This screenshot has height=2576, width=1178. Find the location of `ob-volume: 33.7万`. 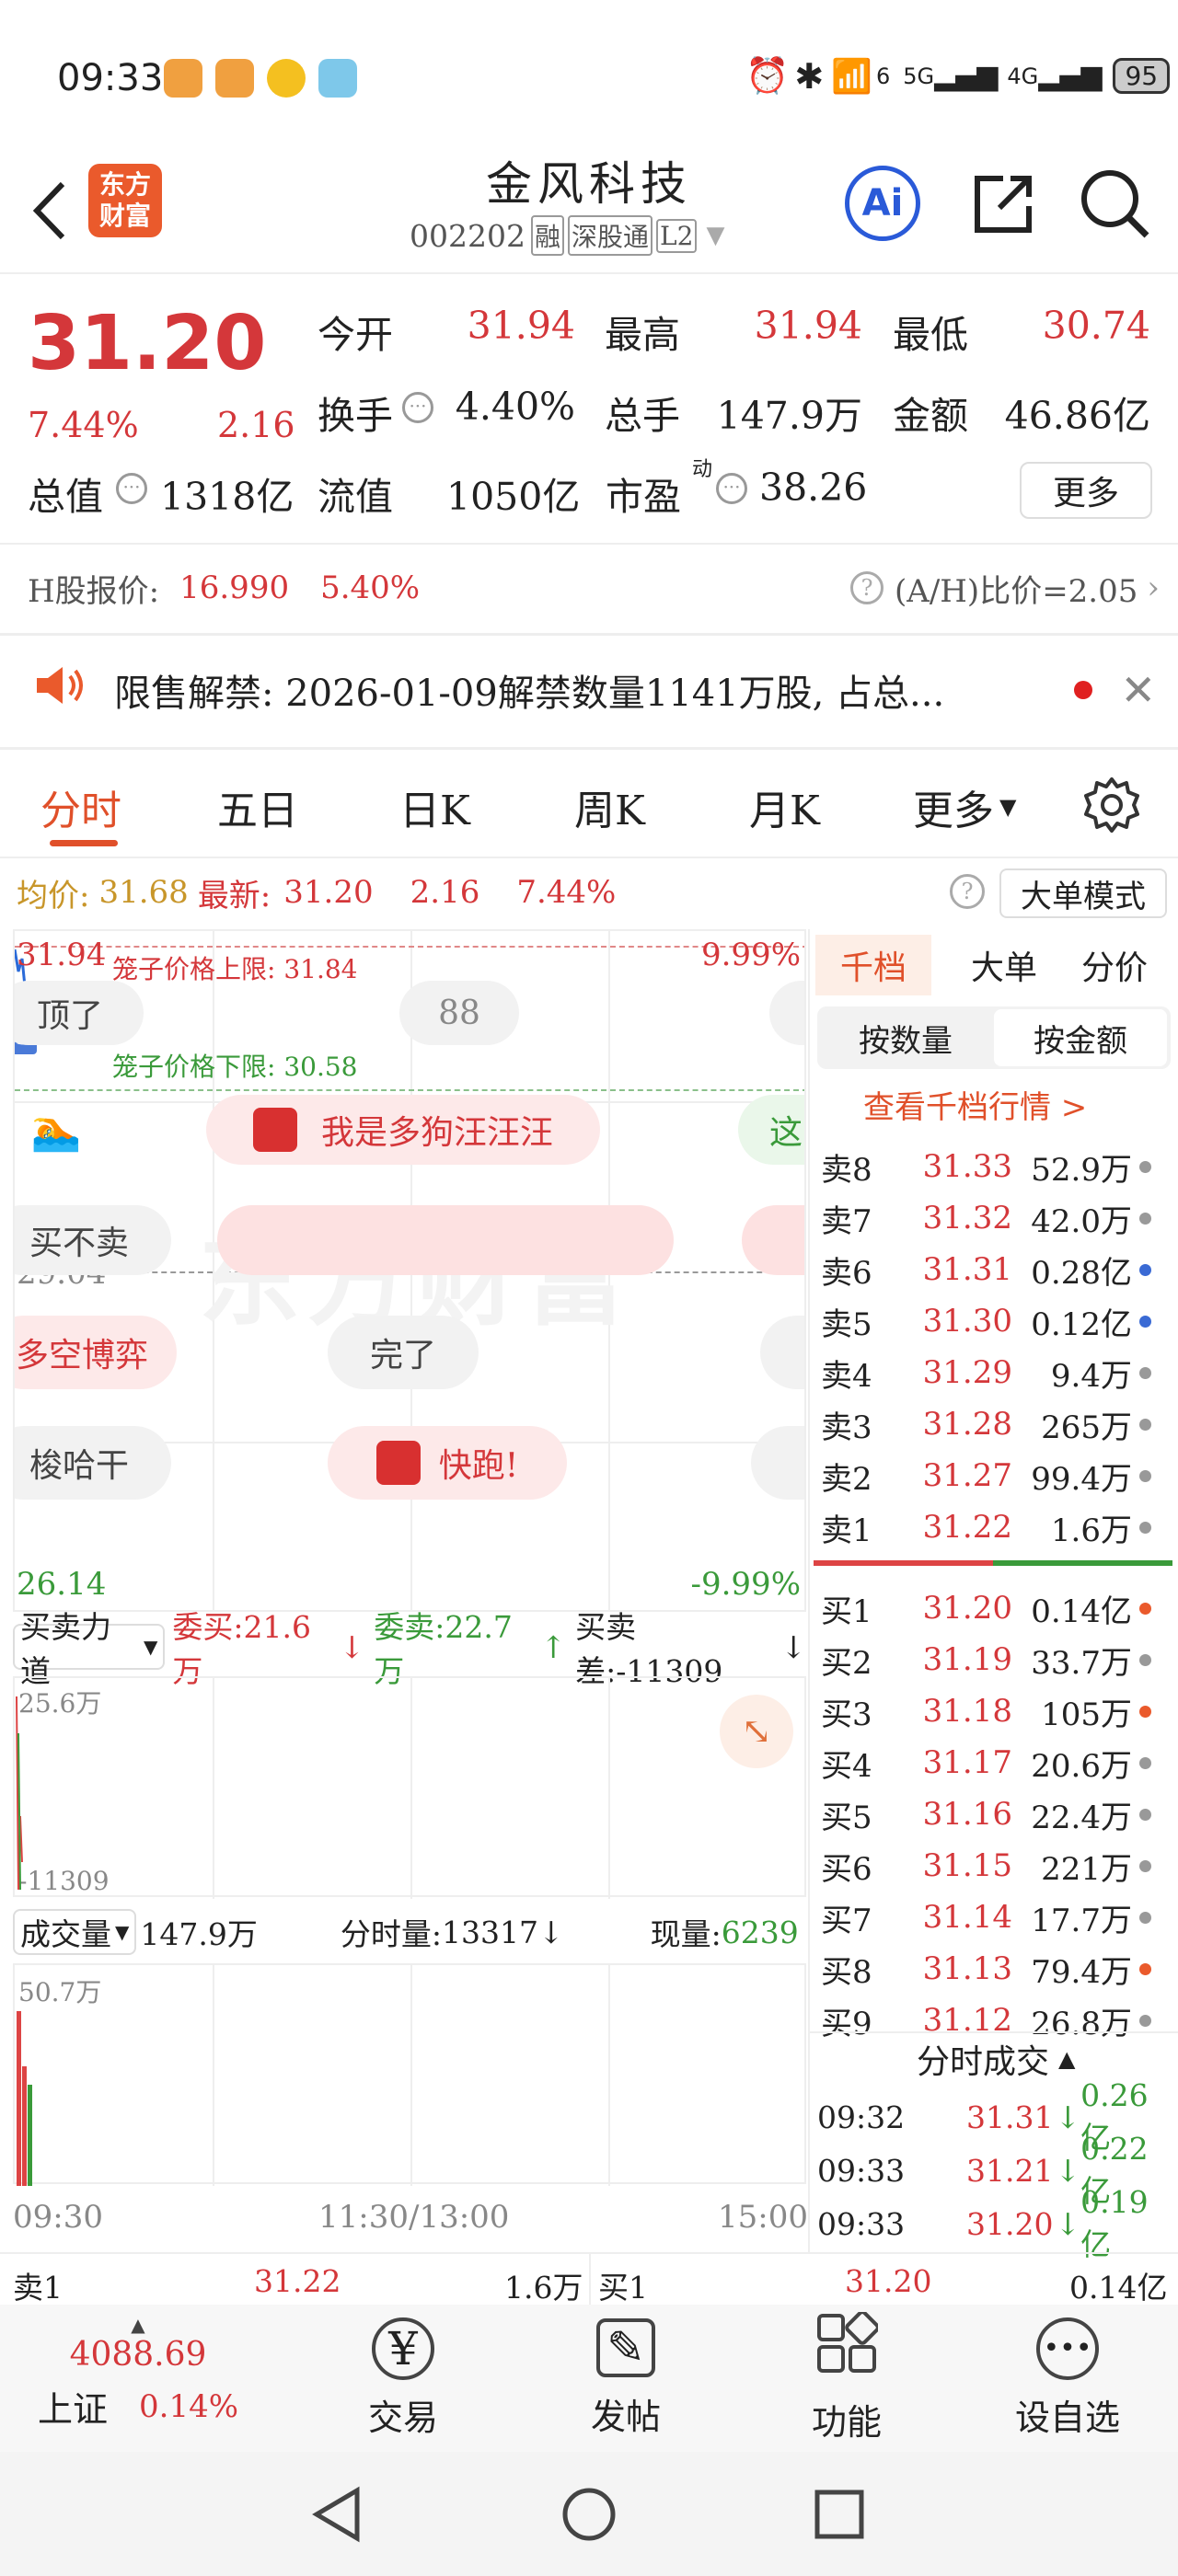

ob-volume: 33.7万 is located at coordinates (1081, 1663).